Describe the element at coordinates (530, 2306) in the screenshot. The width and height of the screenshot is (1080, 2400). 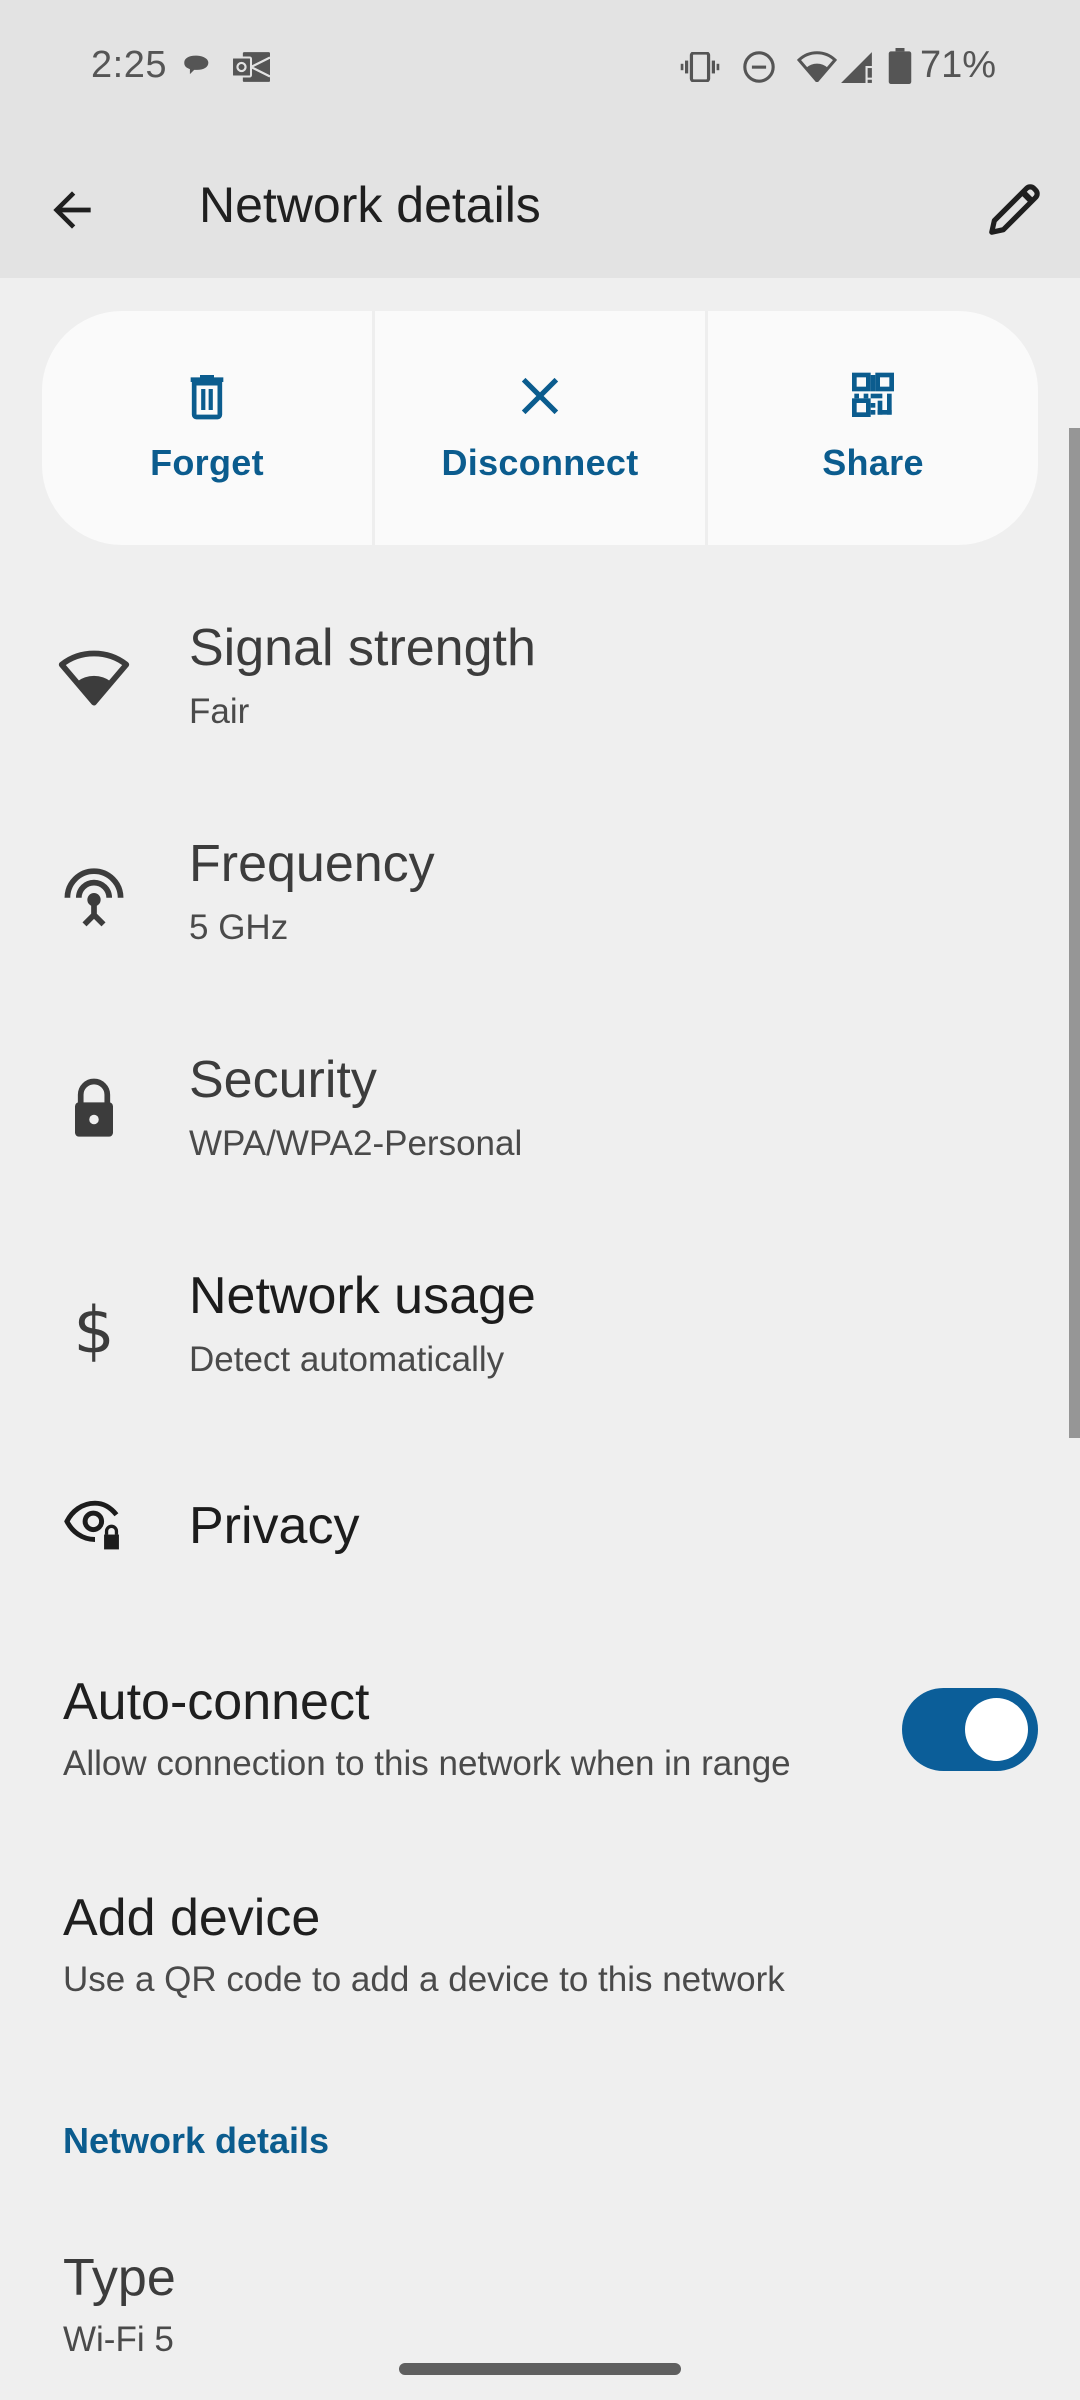
I see `type-item: Type Wi-Fi 5` at that location.